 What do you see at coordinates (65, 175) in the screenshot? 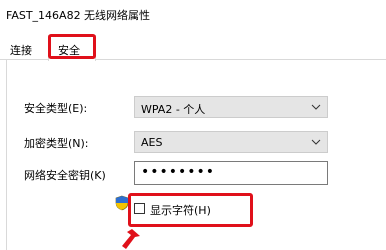
I see `network-key-label: 网络安全密钥(K)` at bounding box center [65, 175].